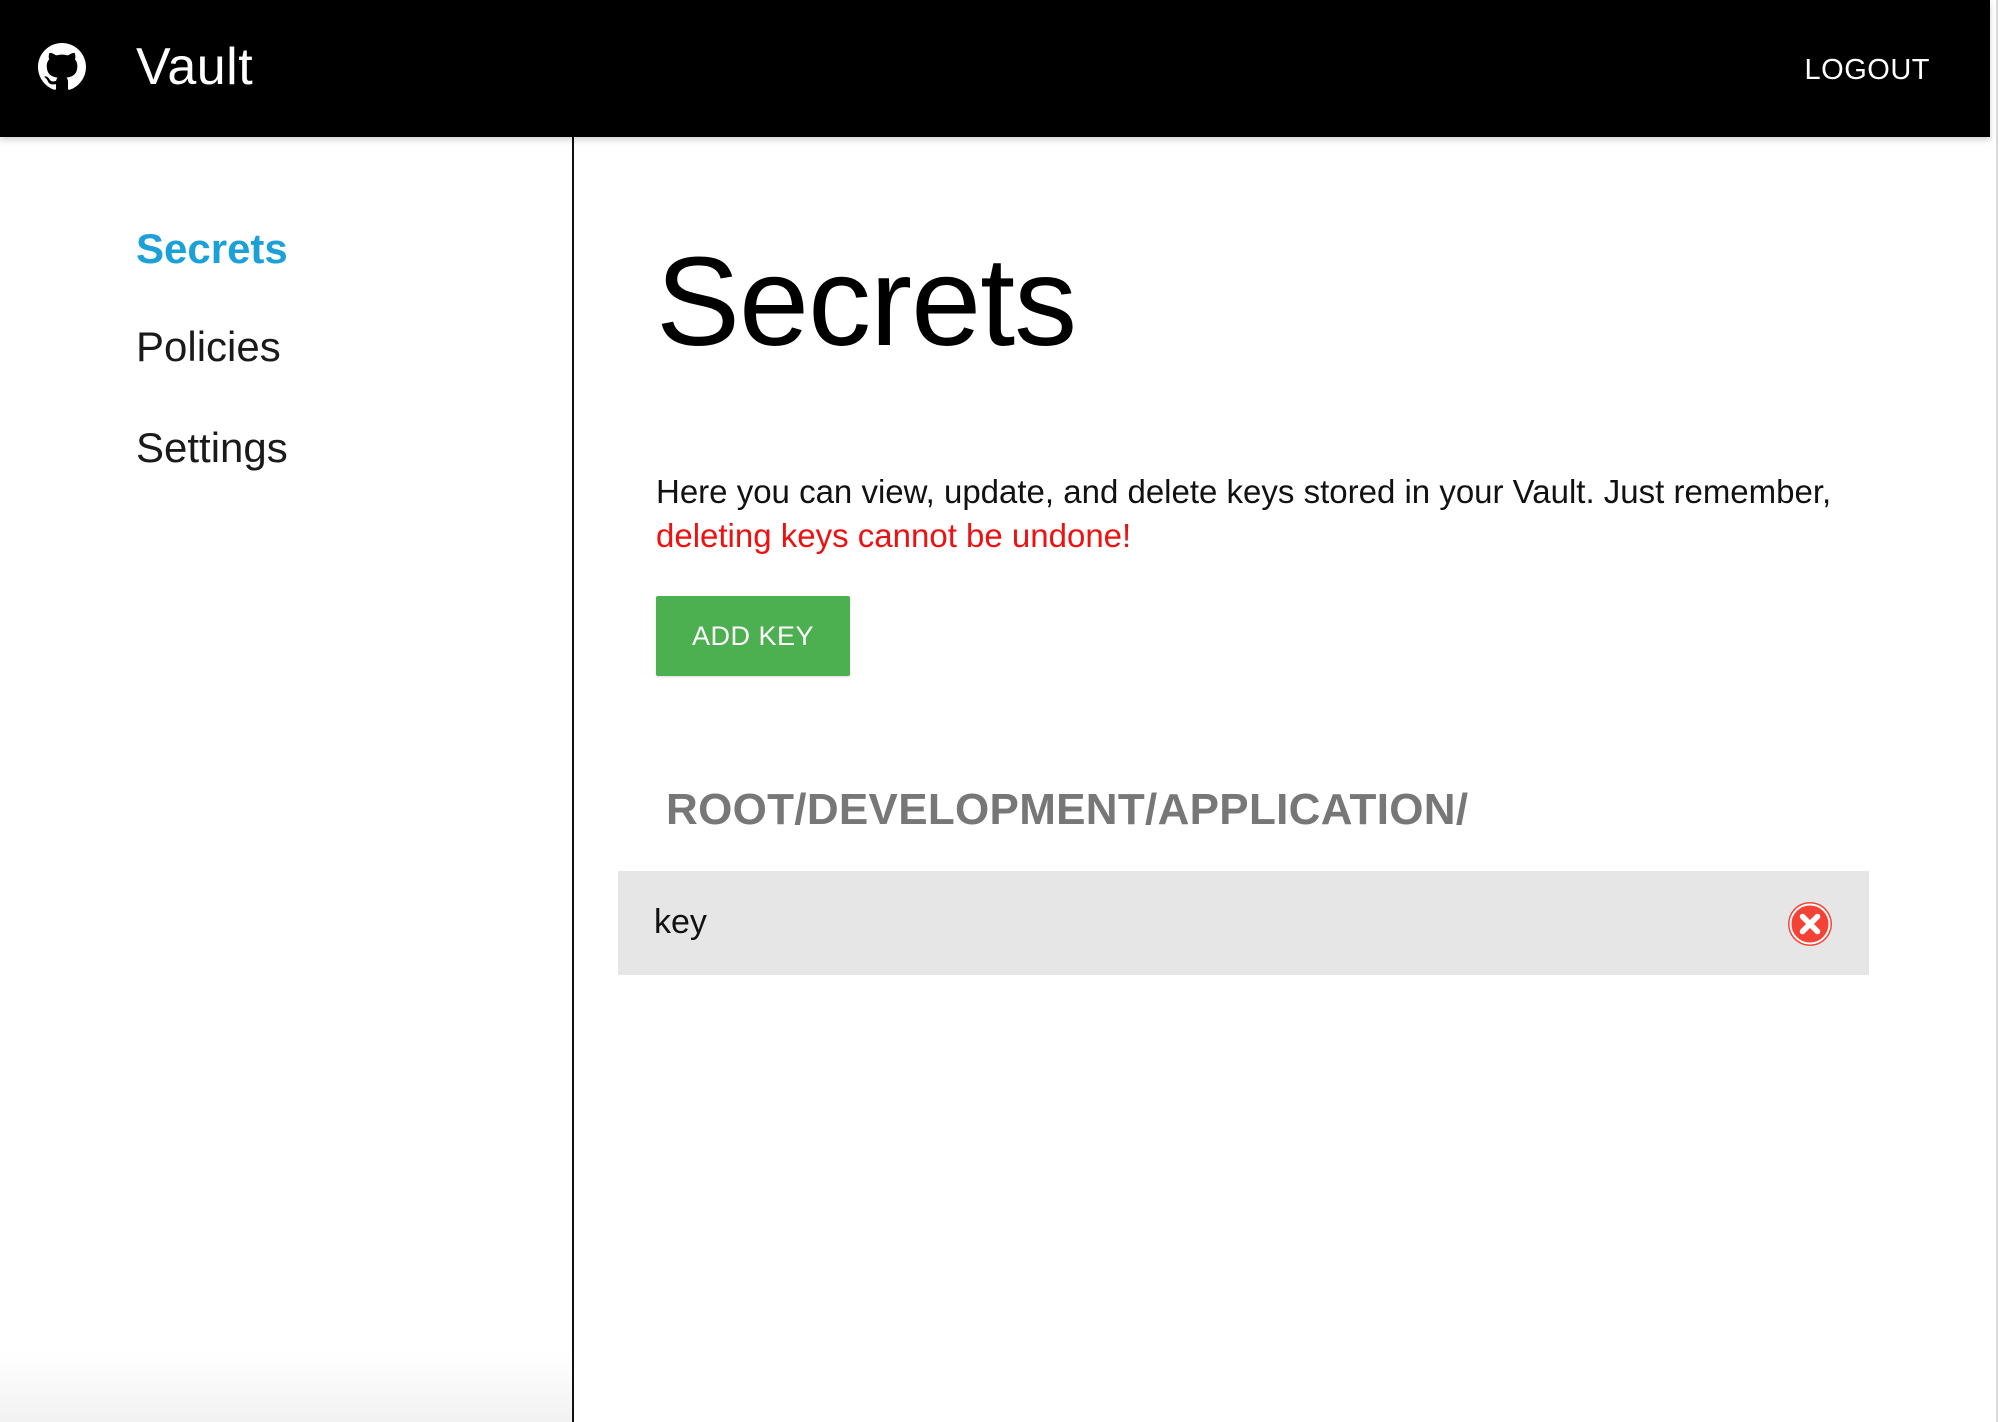 The height and width of the screenshot is (1422, 2002). What do you see at coordinates (1867, 70) in the screenshot?
I see `logout-button: LOGOUT` at bounding box center [1867, 70].